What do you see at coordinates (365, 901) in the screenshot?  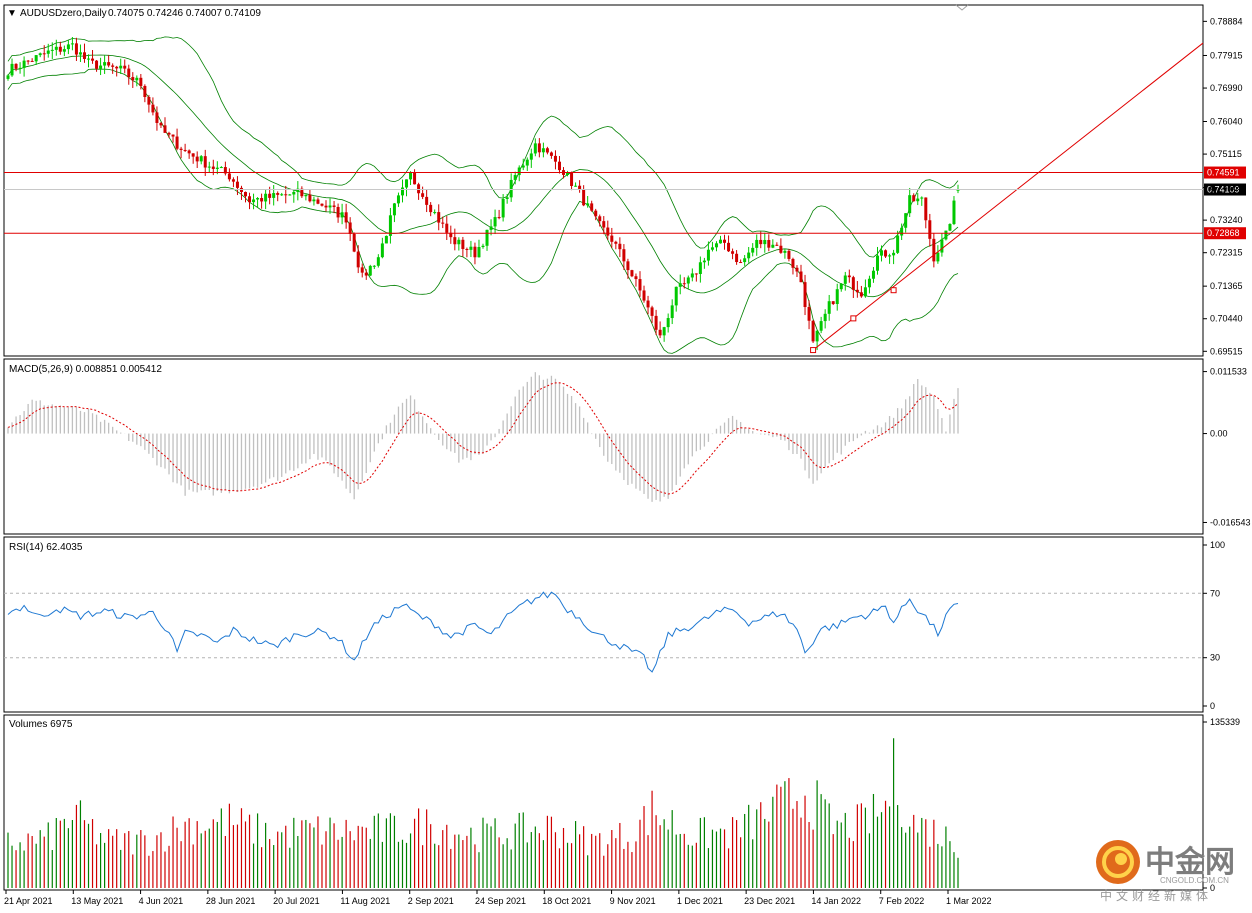 I see `time-tick-label: 11 Aug 2021` at bounding box center [365, 901].